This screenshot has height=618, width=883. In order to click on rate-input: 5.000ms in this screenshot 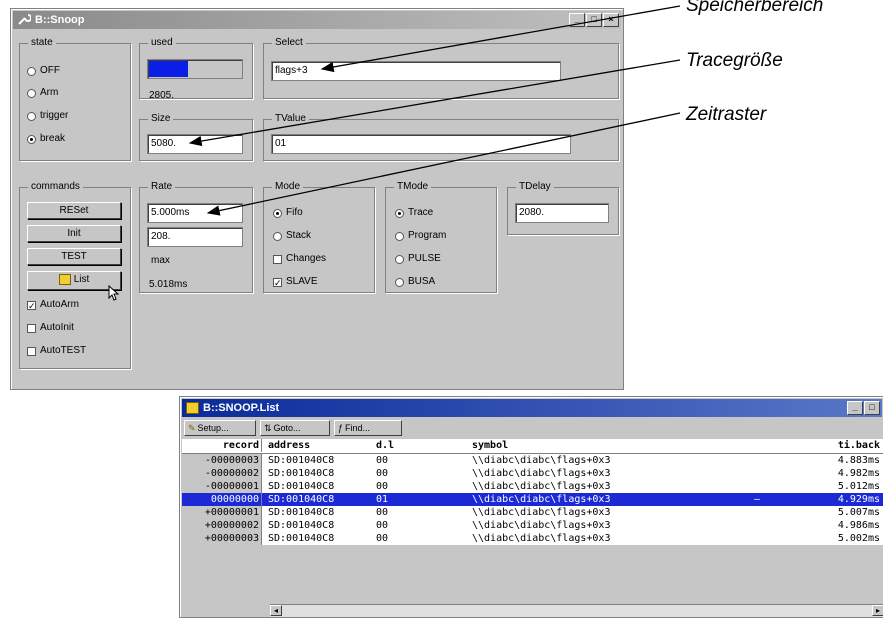, I will do `click(195, 213)`.